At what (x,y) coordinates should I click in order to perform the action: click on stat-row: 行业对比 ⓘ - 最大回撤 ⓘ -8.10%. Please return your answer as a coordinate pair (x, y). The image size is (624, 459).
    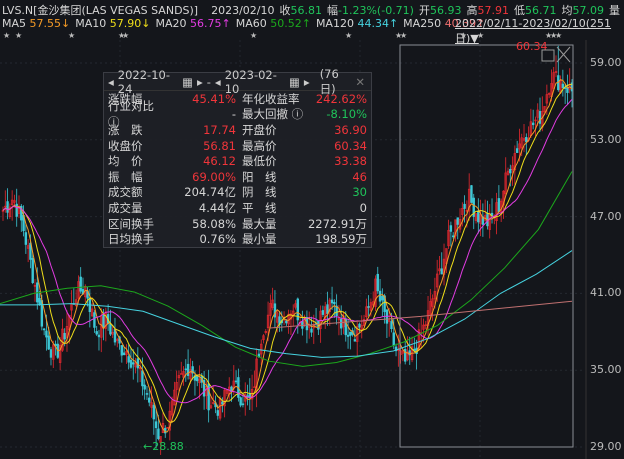
    Looking at the image, I should click on (237, 114).